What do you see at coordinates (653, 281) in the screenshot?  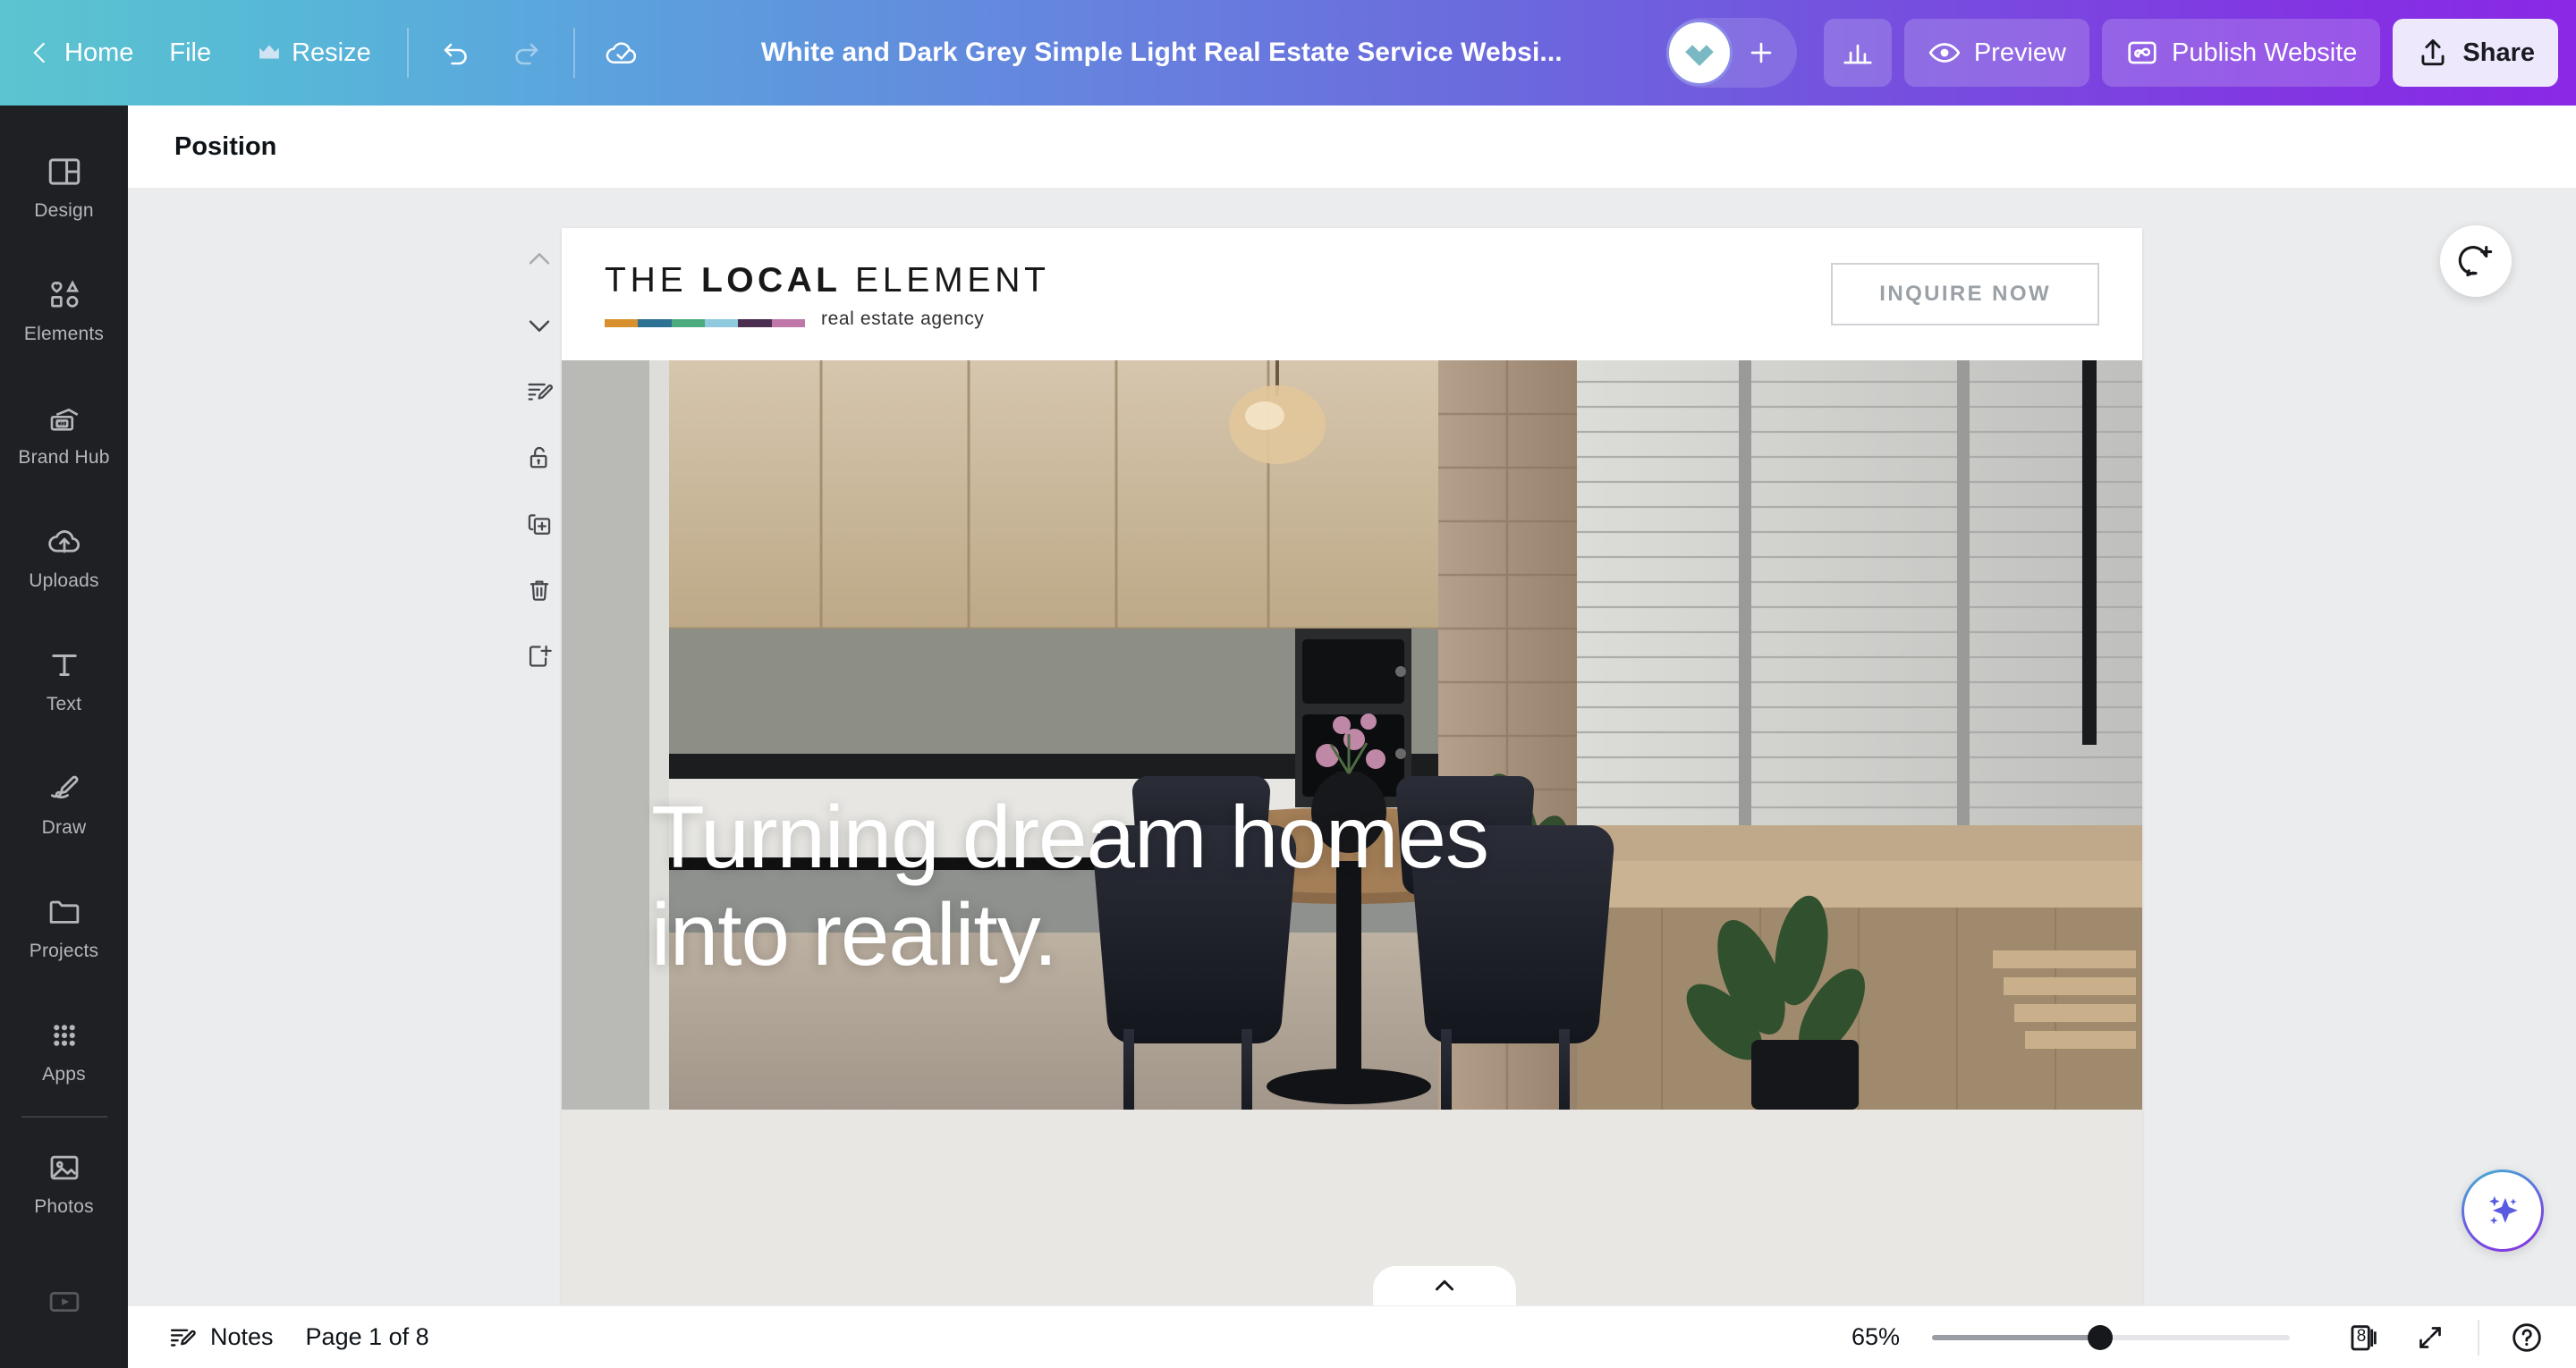 I see `logo-the: THE` at bounding box center [653, 281].